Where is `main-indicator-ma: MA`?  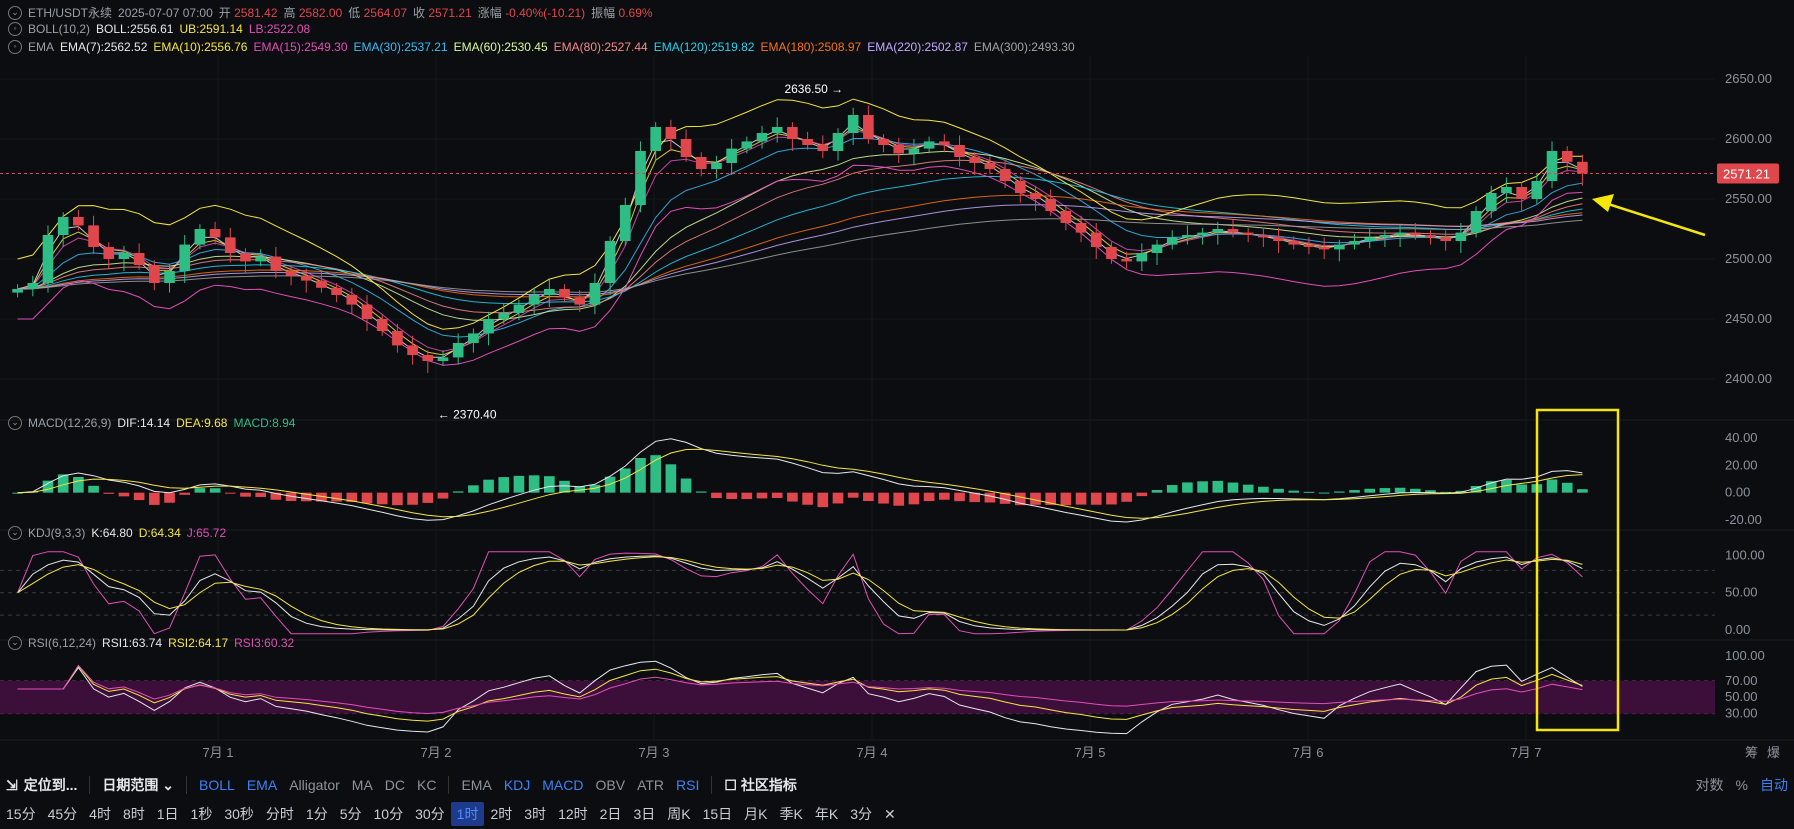 main-indicator-ma: MA is located at coordinates (362, 785).